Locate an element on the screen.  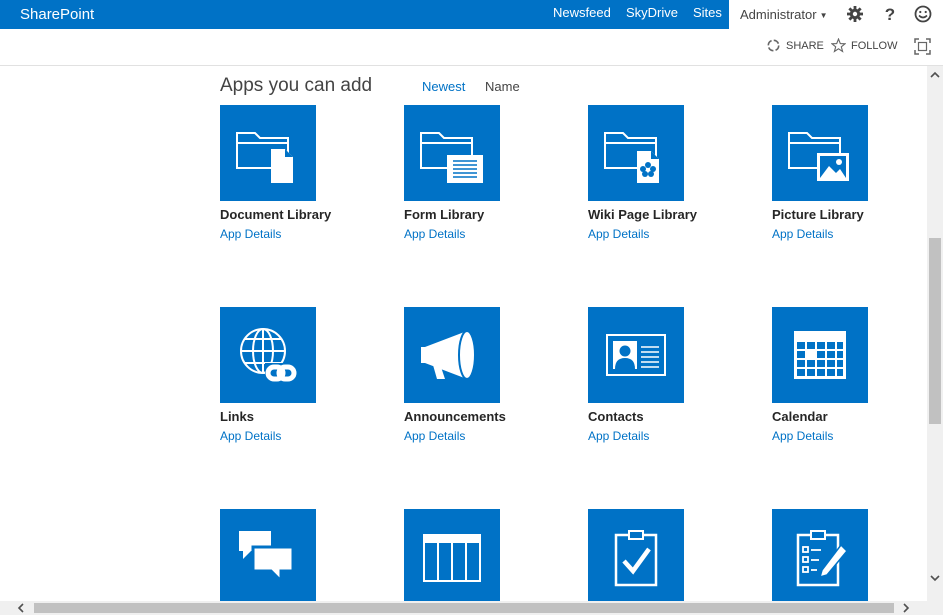
app-title: Document Library is located at coordinates (276, 214).